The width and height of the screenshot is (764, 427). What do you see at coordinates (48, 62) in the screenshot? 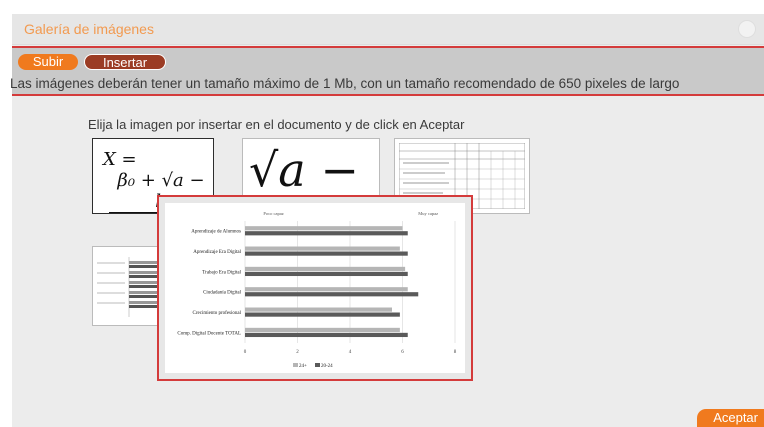
I see `upload-button: Subir` at bounding box center [48, 62].